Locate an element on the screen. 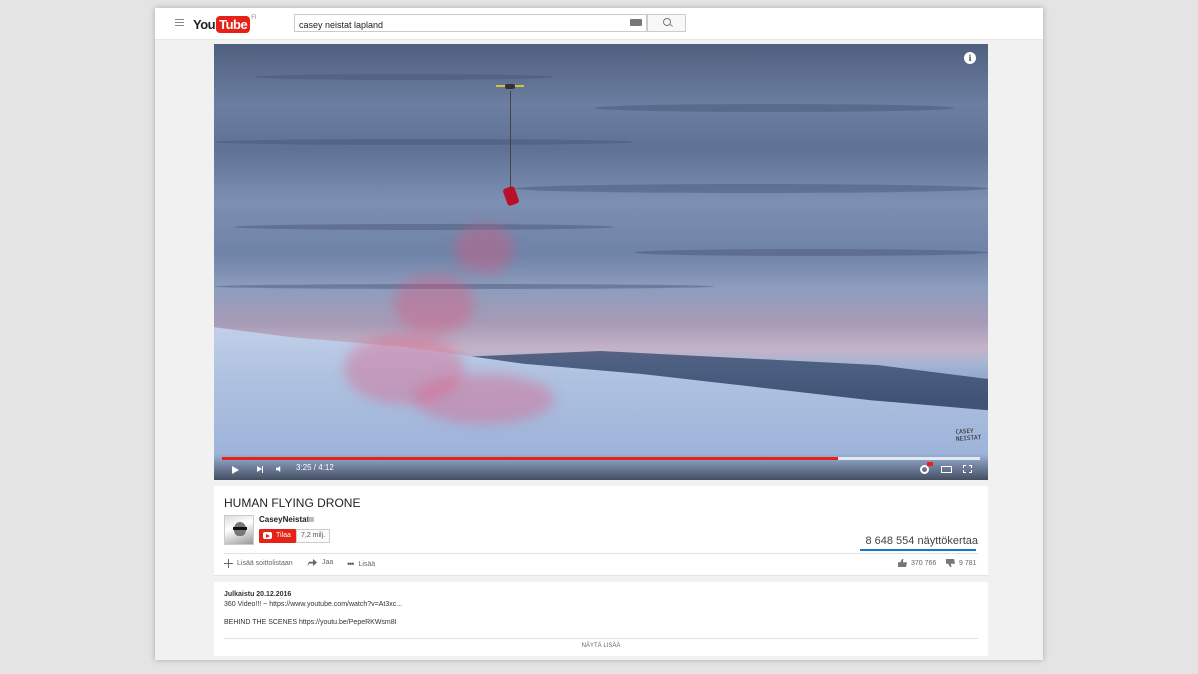 Image resolution: width=1198 pixels, height=674 pixels. verified-icon is located at coordinates (311, 519).